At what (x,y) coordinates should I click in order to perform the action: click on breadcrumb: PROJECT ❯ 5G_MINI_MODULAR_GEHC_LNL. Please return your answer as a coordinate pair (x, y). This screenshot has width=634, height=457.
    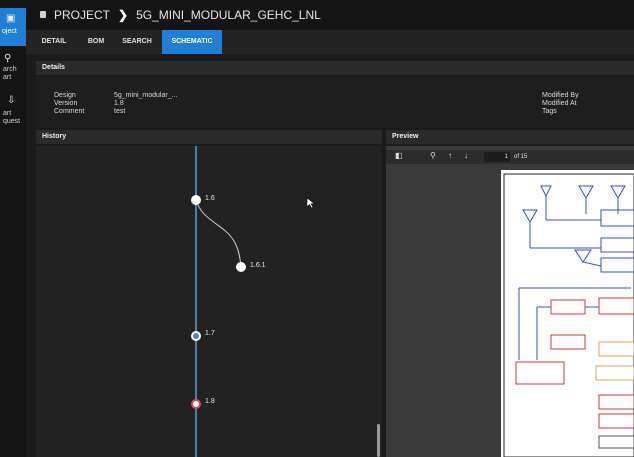
    Looking at the image, I should click on (180, 15).